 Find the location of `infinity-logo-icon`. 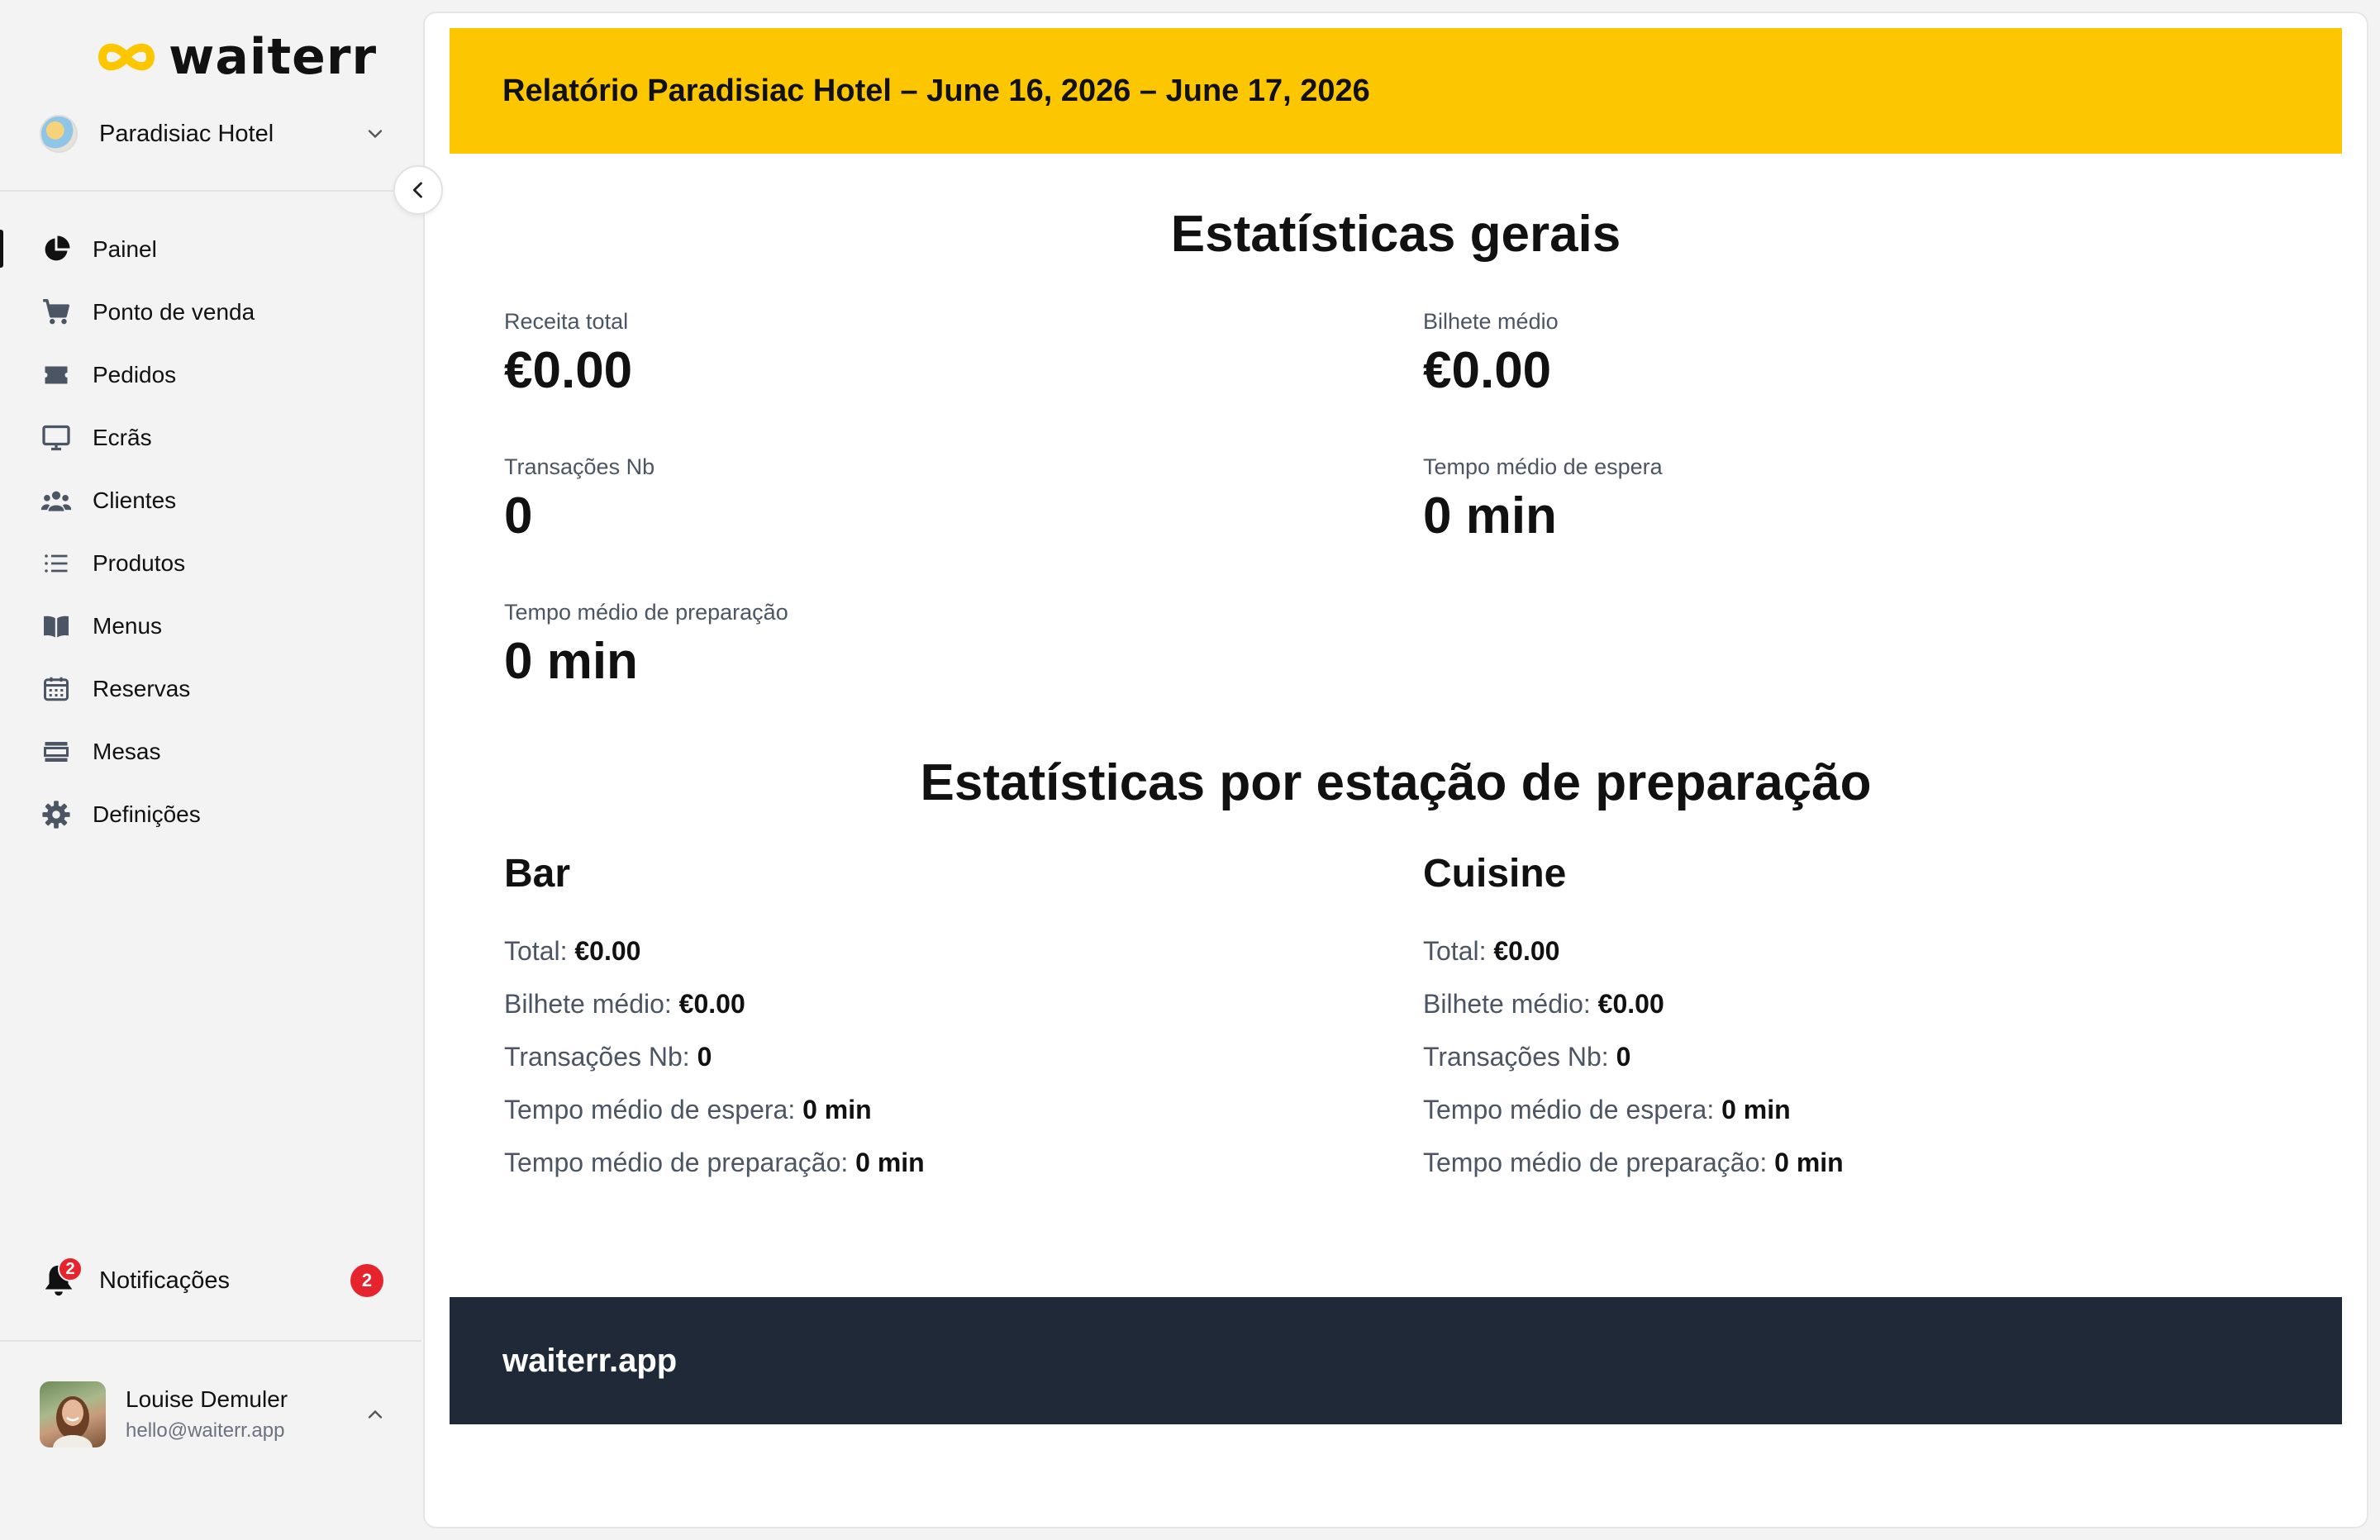

infinity-logo-icon is located at coordinates (126, 57).